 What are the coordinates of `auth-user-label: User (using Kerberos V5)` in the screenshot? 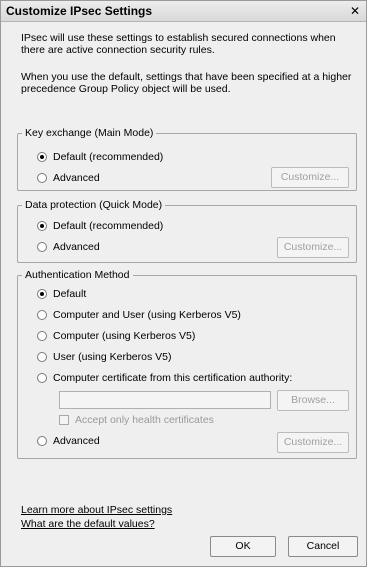 It's located at (112, 357).